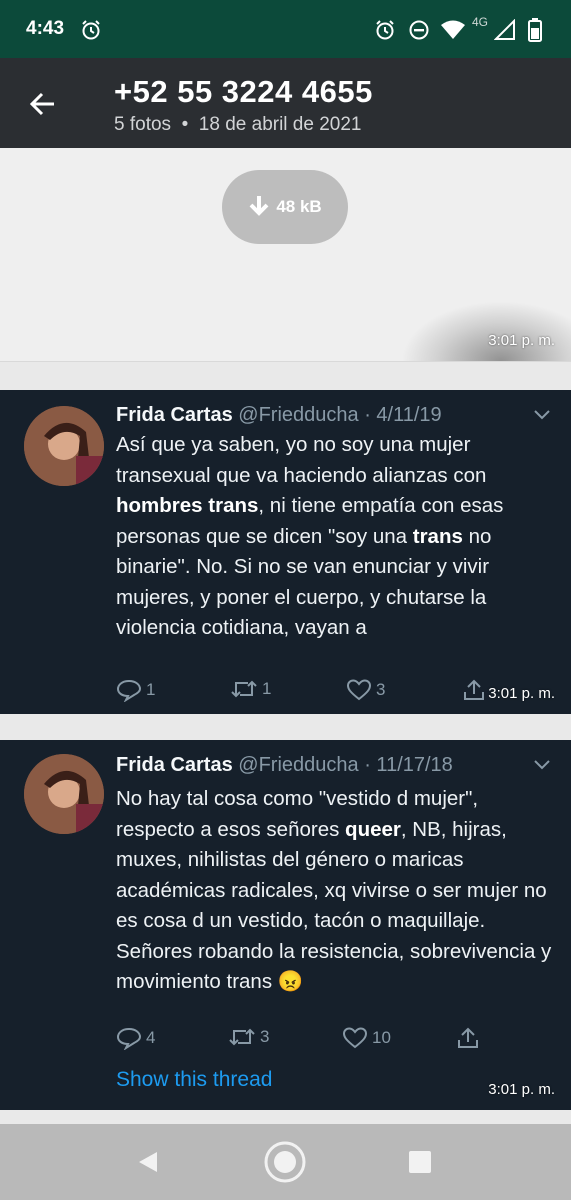 This screenshot has width=571, height=1200. I want to click on retweet-action: 3, so click(248, 1037).